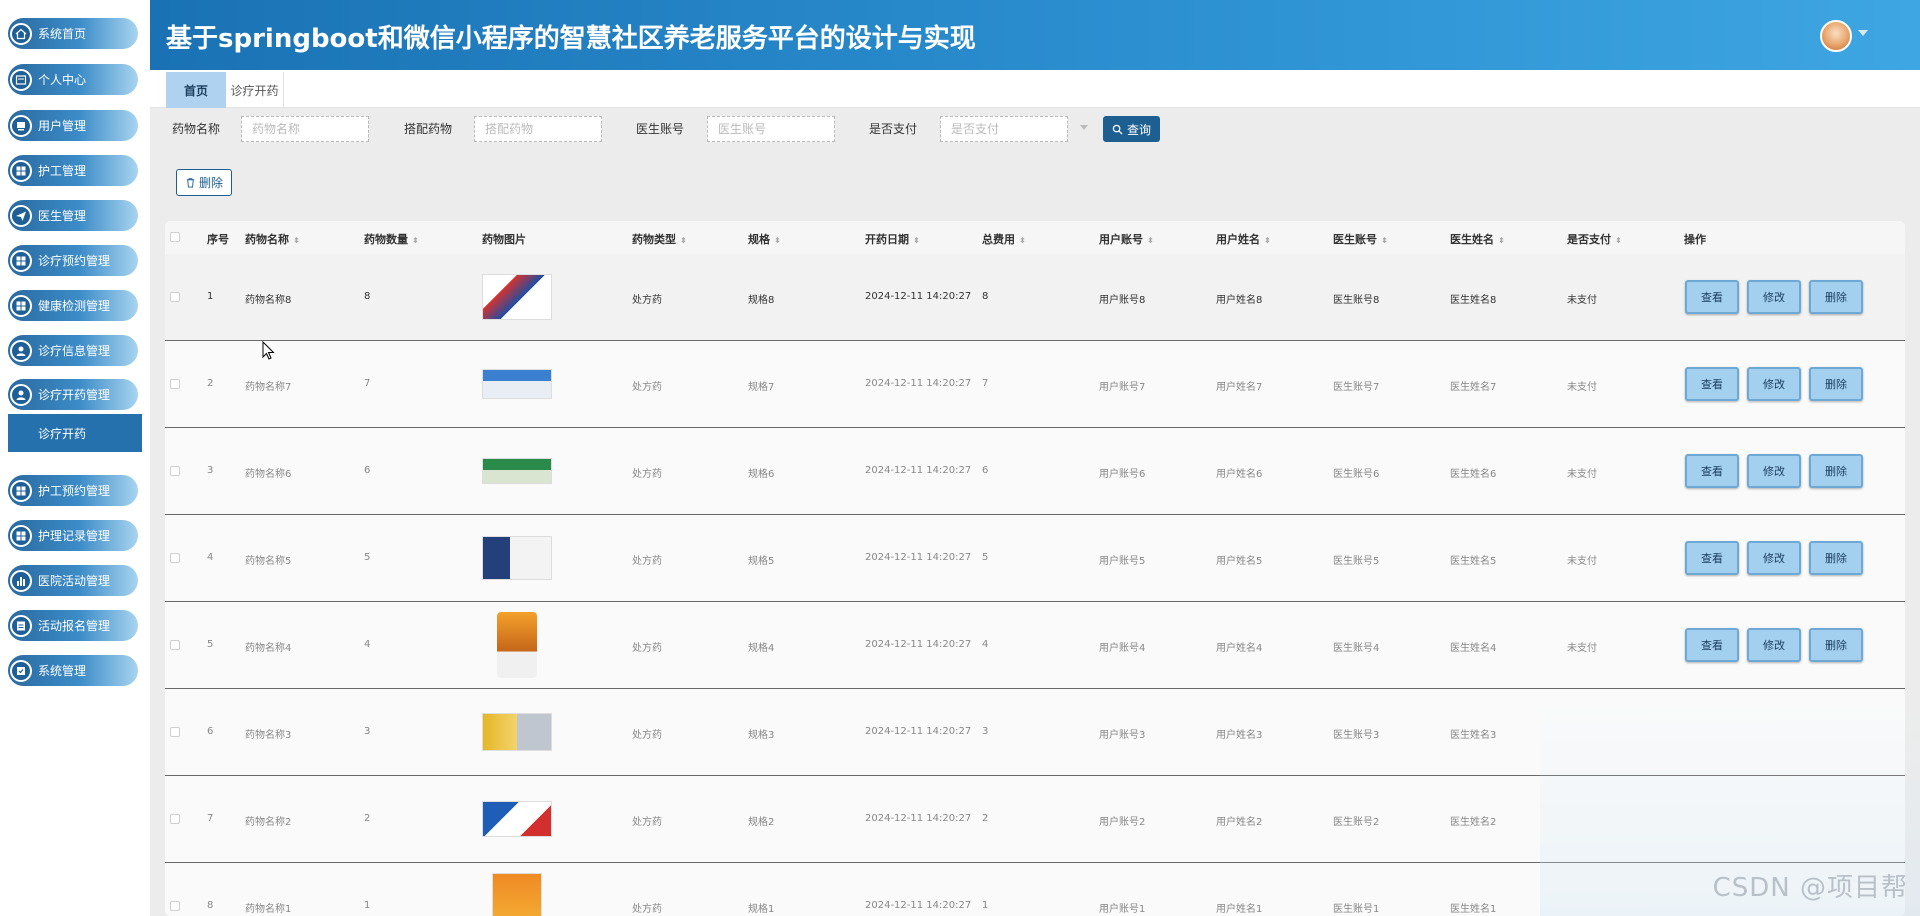 The image size is (1920, 916). I want to click on col-header: 规格 ⬍, so click(764, 239).